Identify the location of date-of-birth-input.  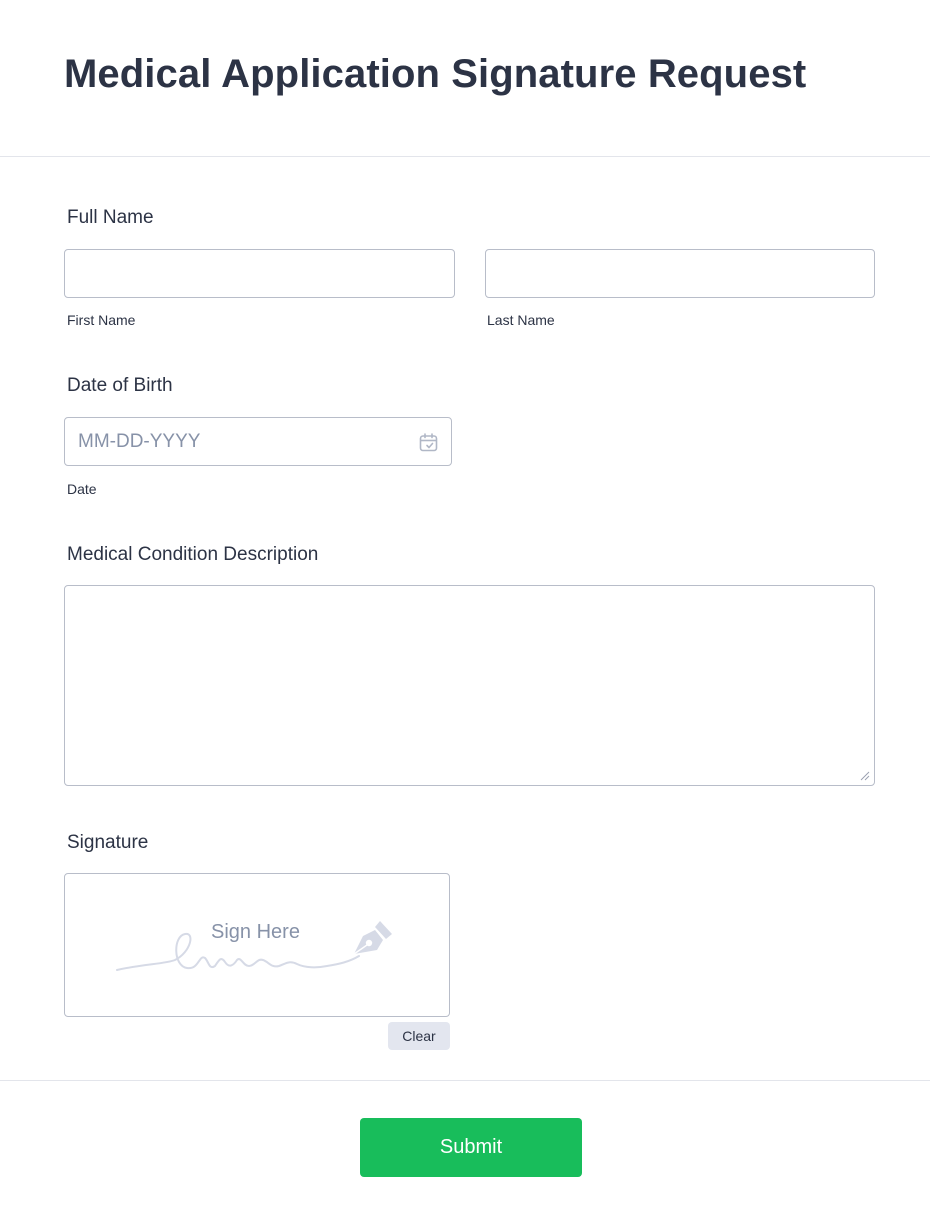
(258, 441).